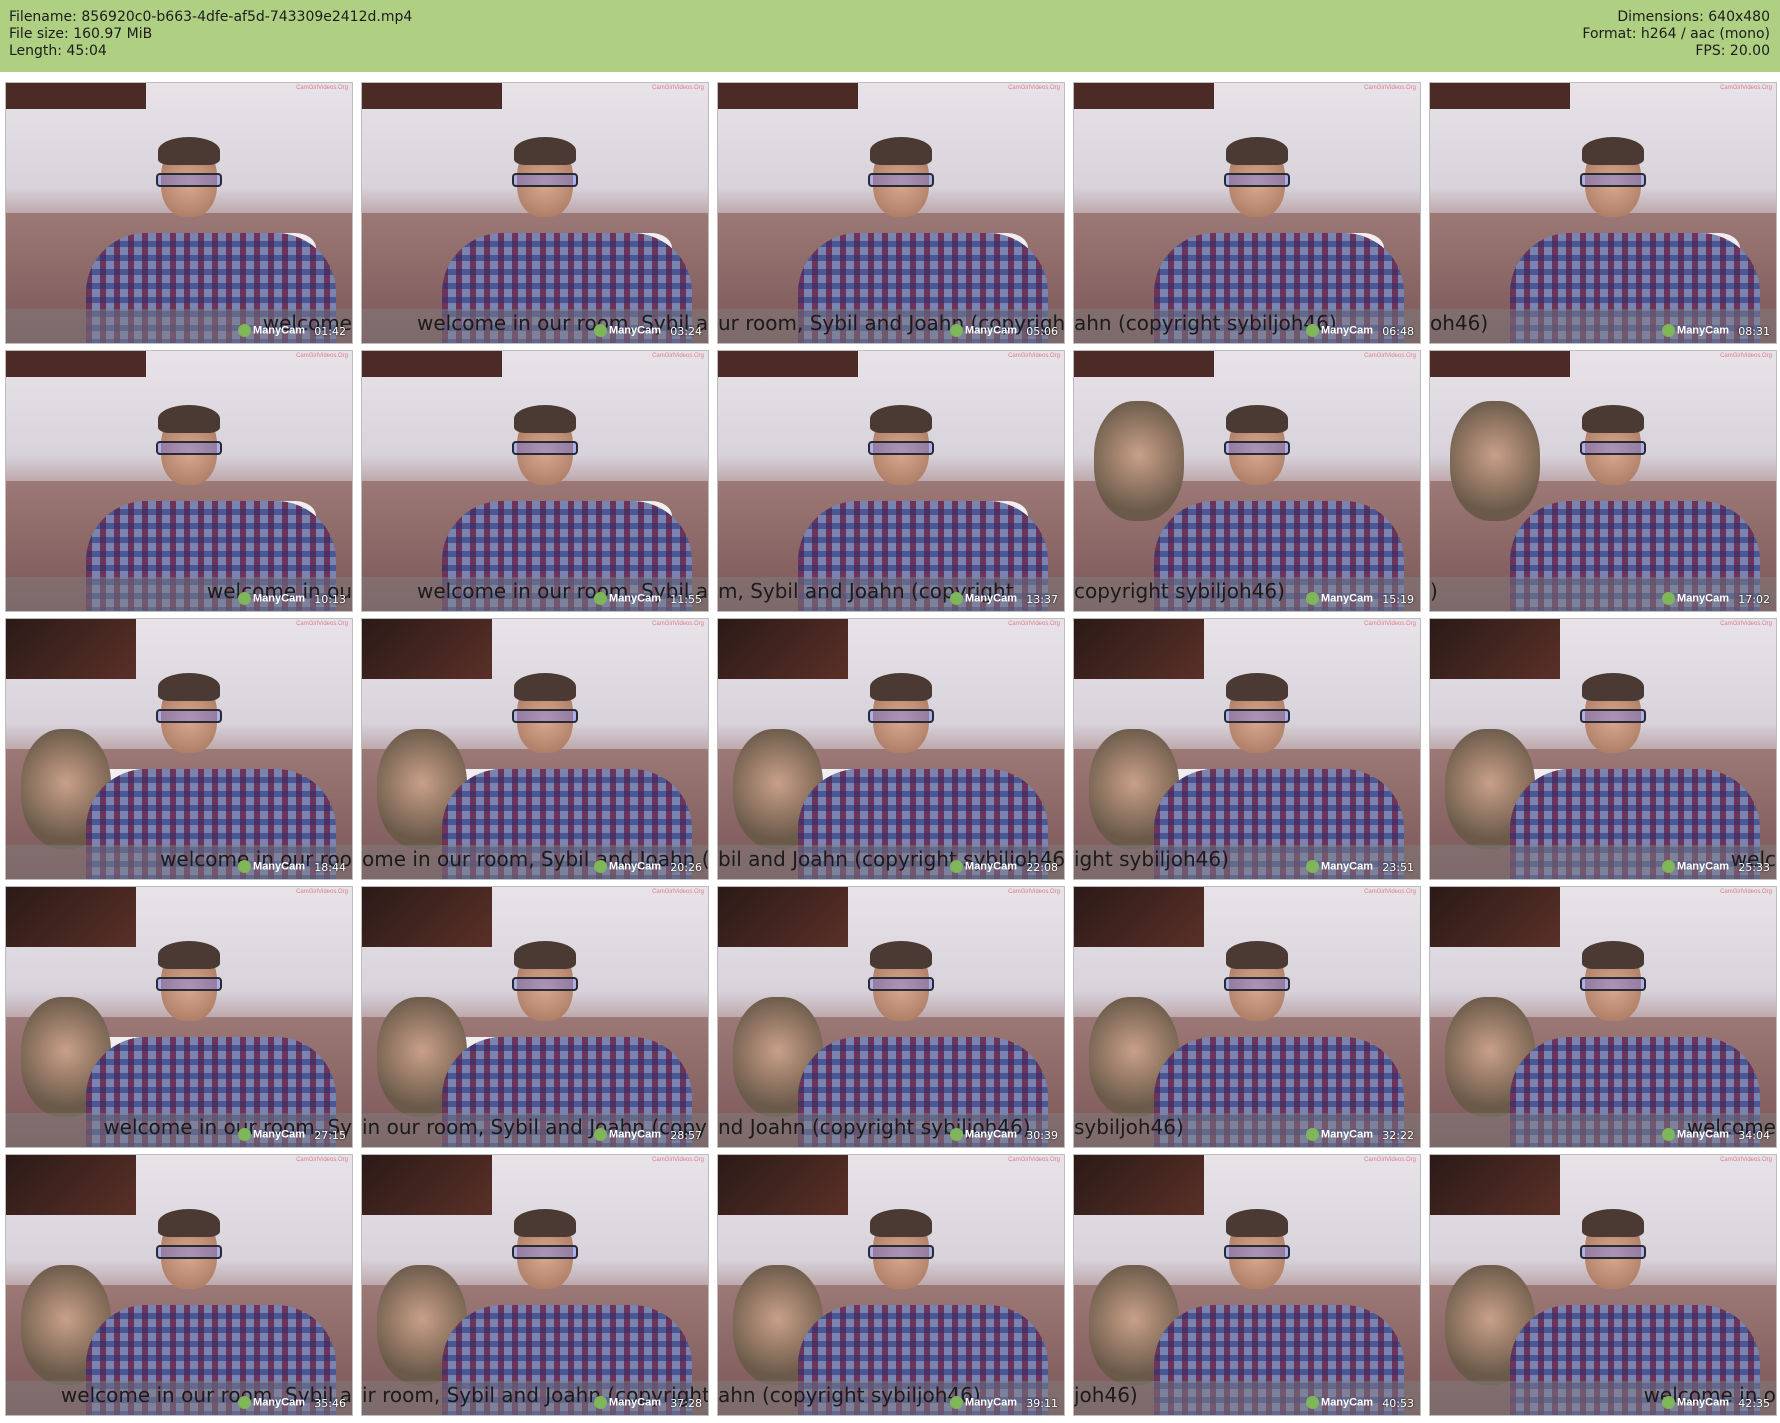 The width and height of the screenshot is (1780, 1423). I want to click on woman-figure, so click(1495, 461).